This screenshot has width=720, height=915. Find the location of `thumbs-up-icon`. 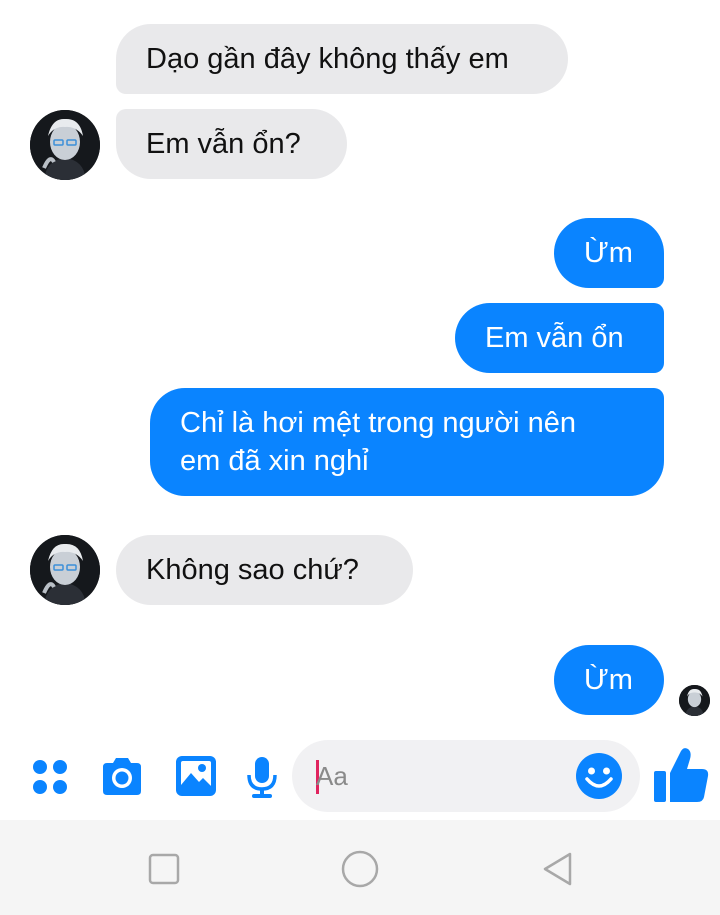

thumbs-up-icon is located at coordinates (681, 775).